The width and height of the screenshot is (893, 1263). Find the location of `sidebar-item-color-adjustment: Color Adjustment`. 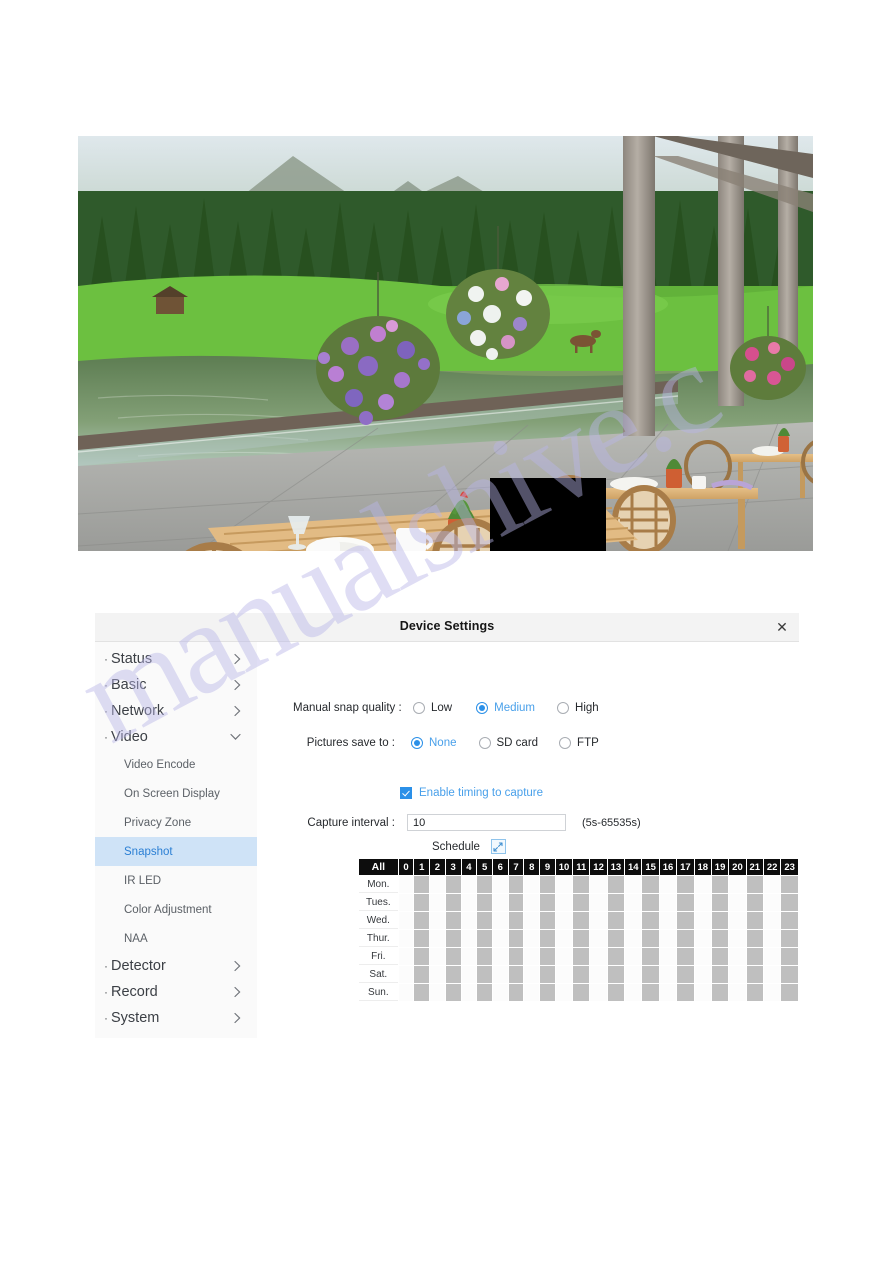

sidebar-item-color-adjustment: Color Adjustment is located at coordinates (176, 909).